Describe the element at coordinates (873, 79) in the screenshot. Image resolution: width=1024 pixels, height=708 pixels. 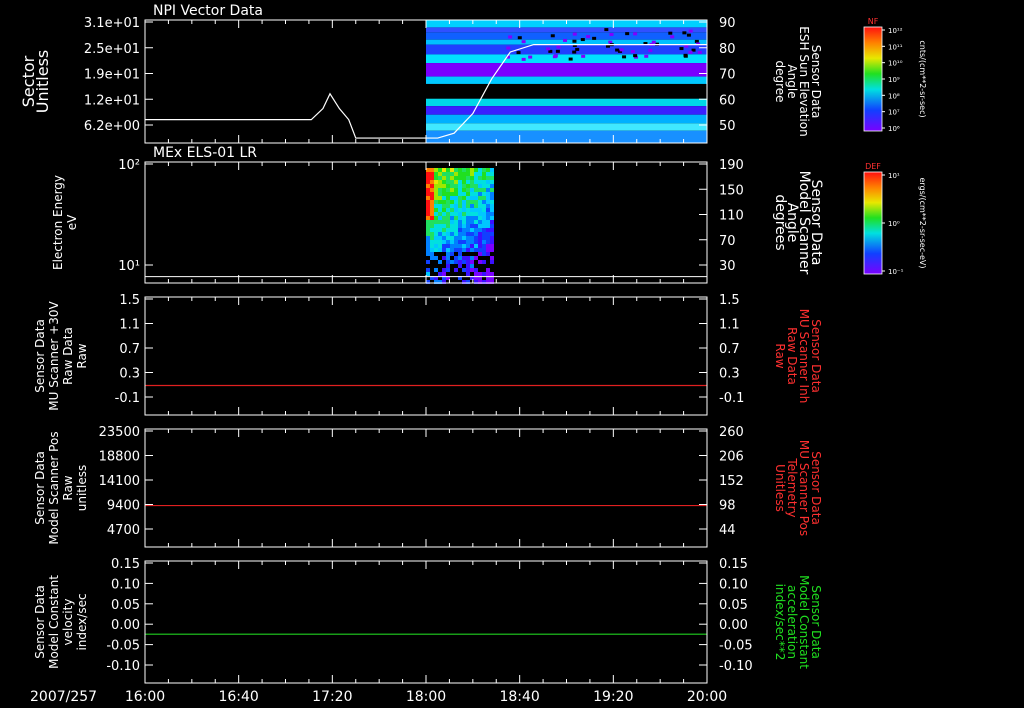
I see `colorbar-gradient` at that location.